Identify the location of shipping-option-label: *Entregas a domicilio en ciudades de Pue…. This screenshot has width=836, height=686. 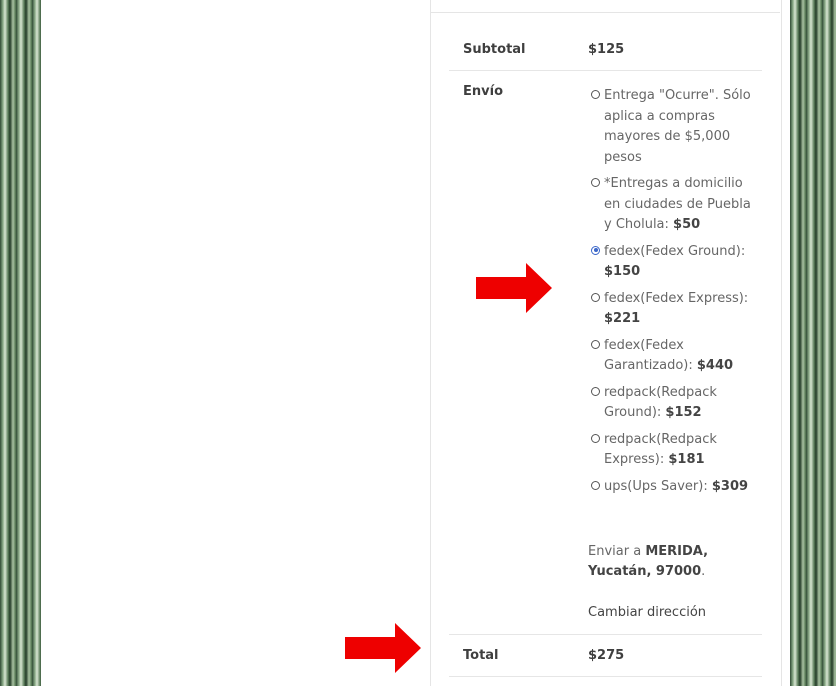
(677, 204).